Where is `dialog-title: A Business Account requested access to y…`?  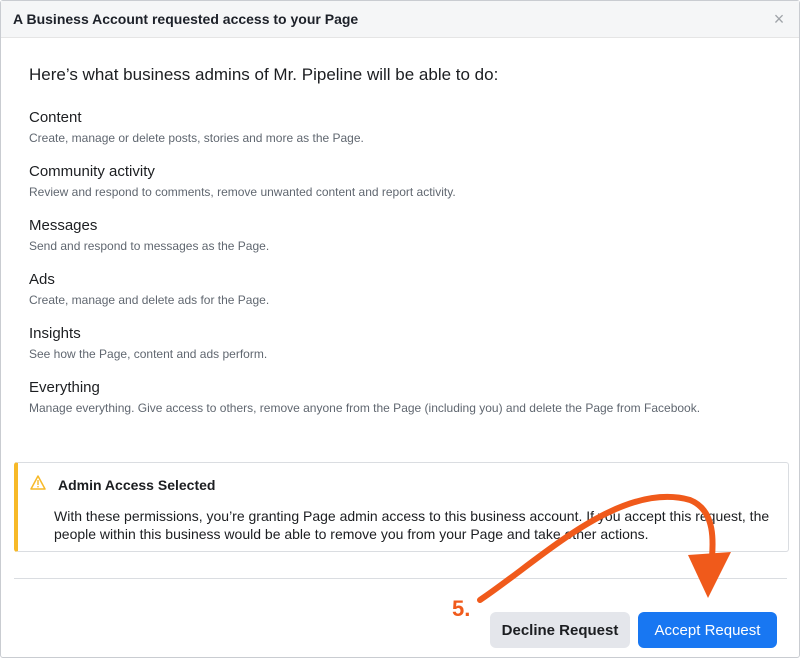 dialog-title: A Business Account requested access to y… is located at coordinates (186, 19).